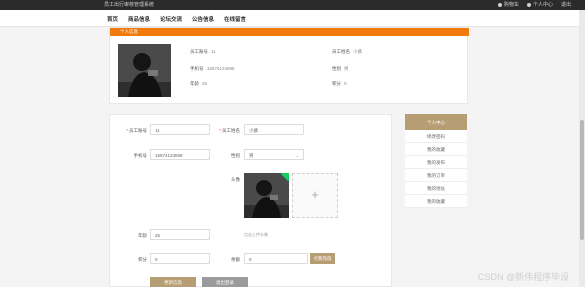 This screenshot has height=287, width=585. Describe the element at coordinates (528, 4) in the screenshot. I see `user-icon` at that location.